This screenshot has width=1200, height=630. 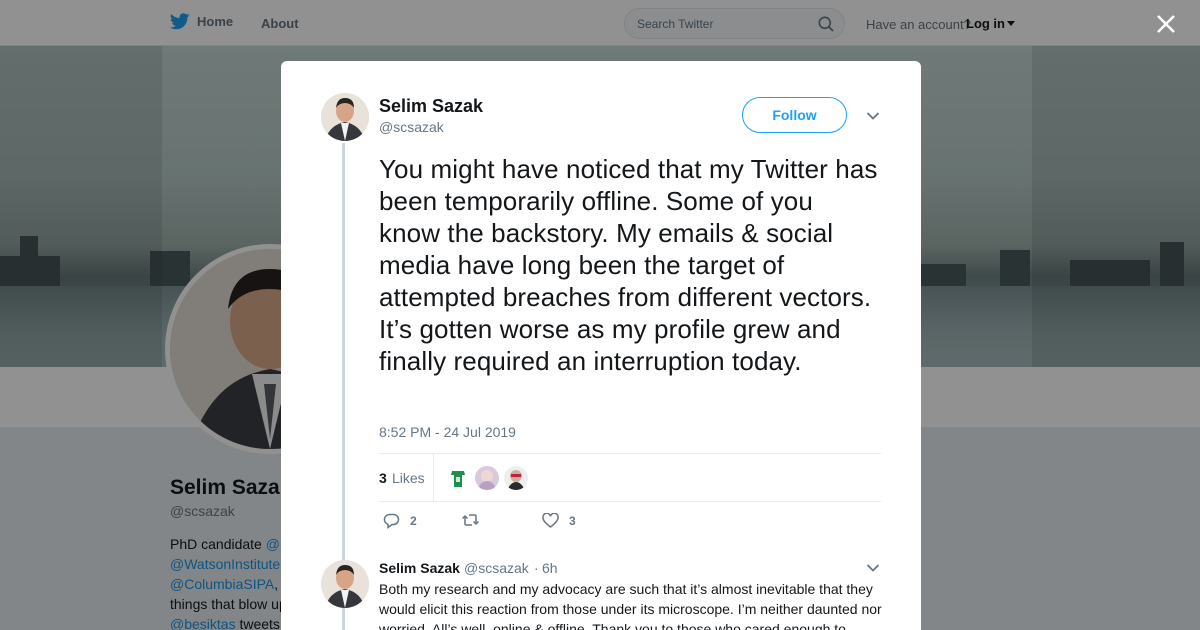 What do you see at coordinates (431, 106) in the screenshot?
I see `tweet-author-name: Selim Sazak` at bounding box center [431, 106].